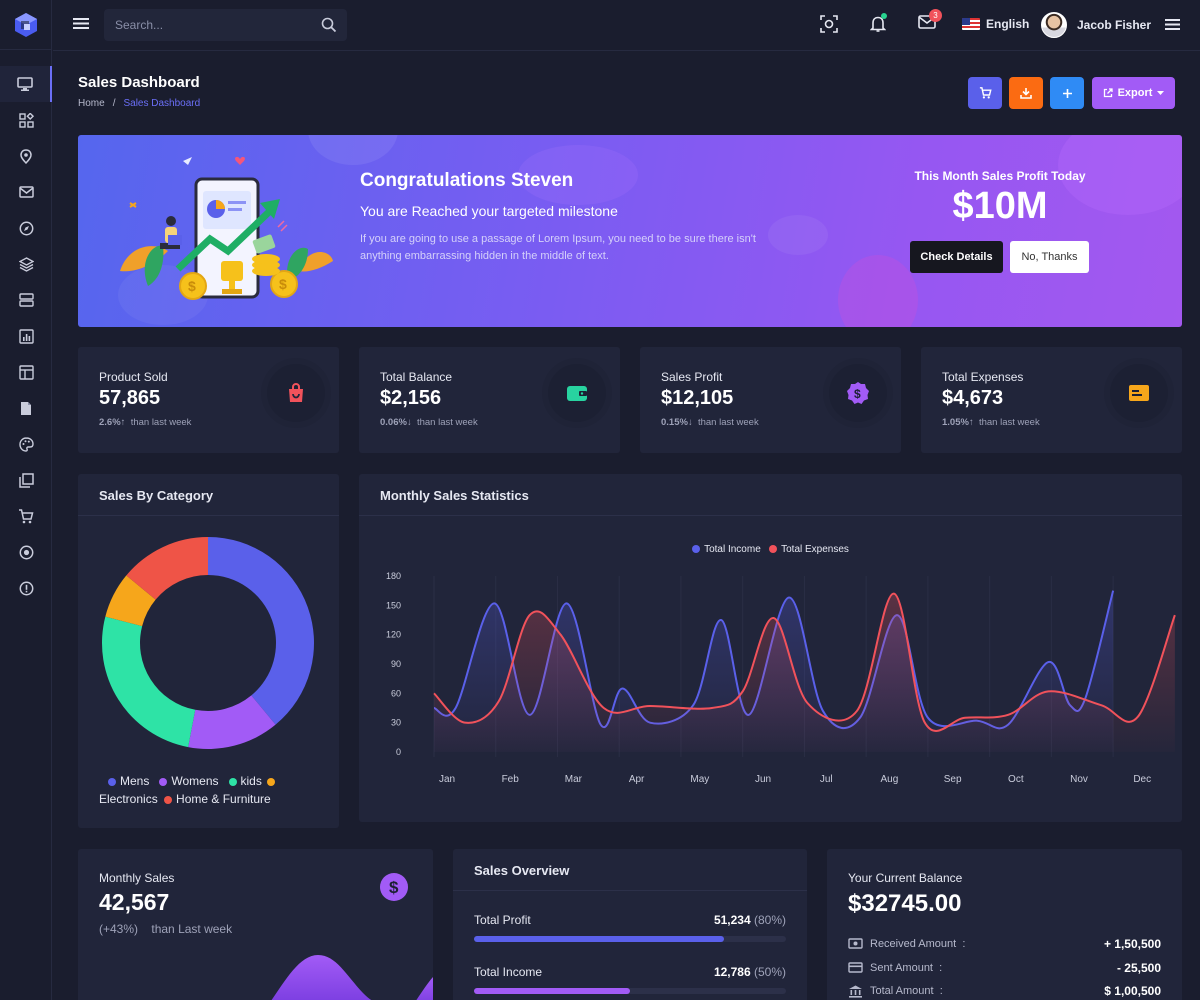 The height and width of the screenshot is (1000, 1200). I want to click on download-button, so click(1026, 93).